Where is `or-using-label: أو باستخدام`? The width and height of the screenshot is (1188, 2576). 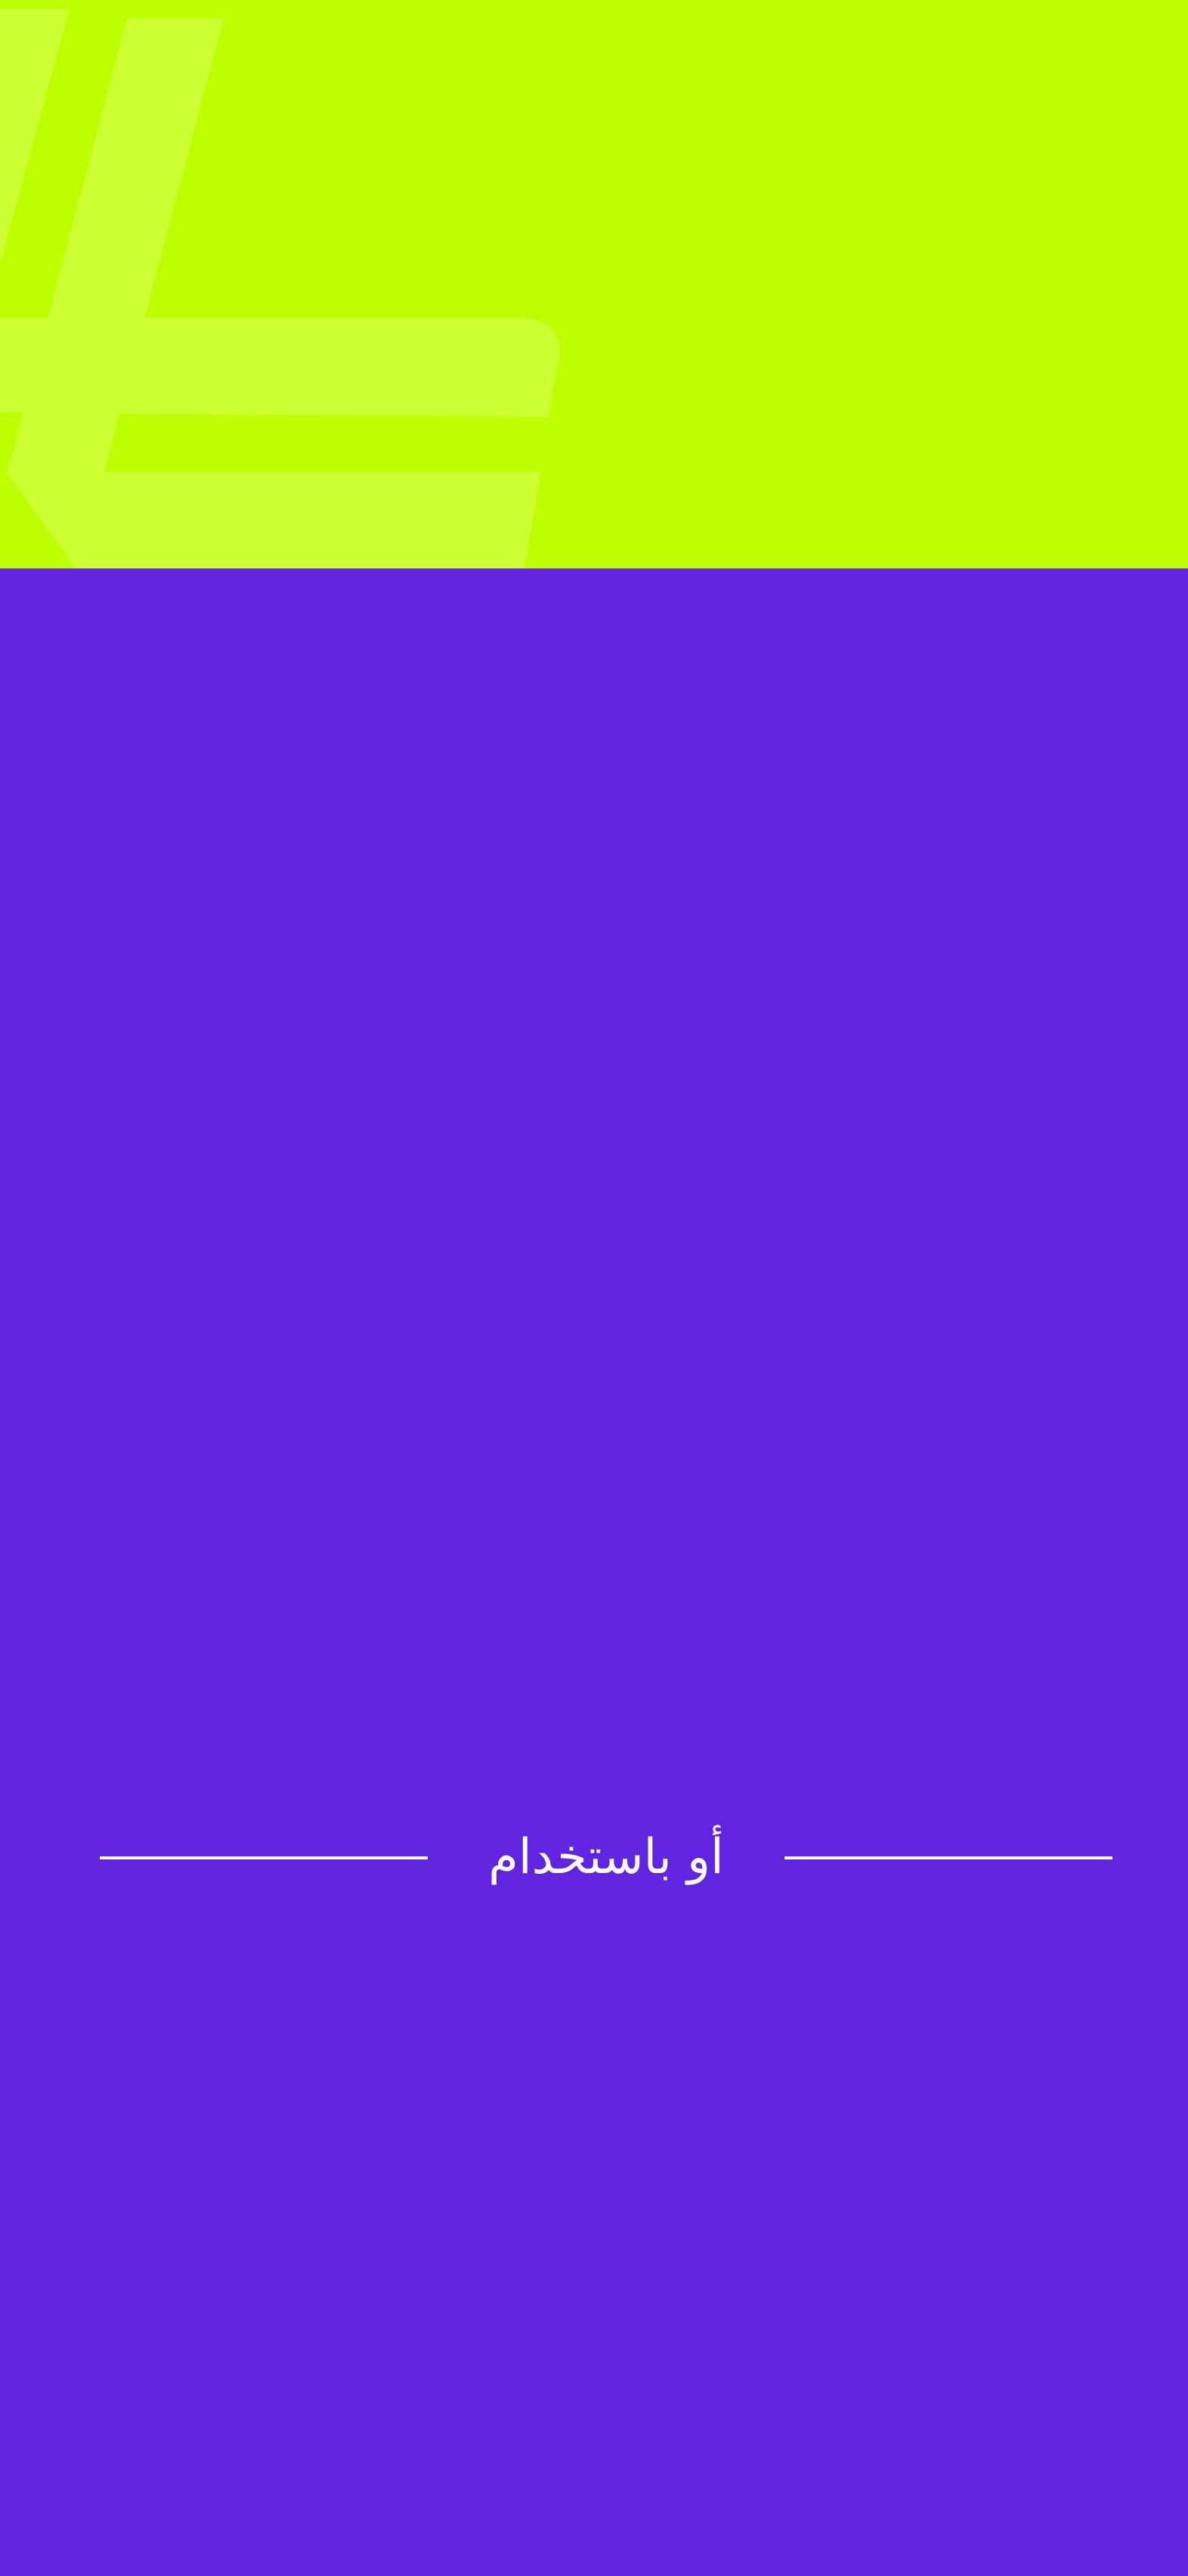
or-using-label: أو باستخدام is located at coordinates (606, 1857).